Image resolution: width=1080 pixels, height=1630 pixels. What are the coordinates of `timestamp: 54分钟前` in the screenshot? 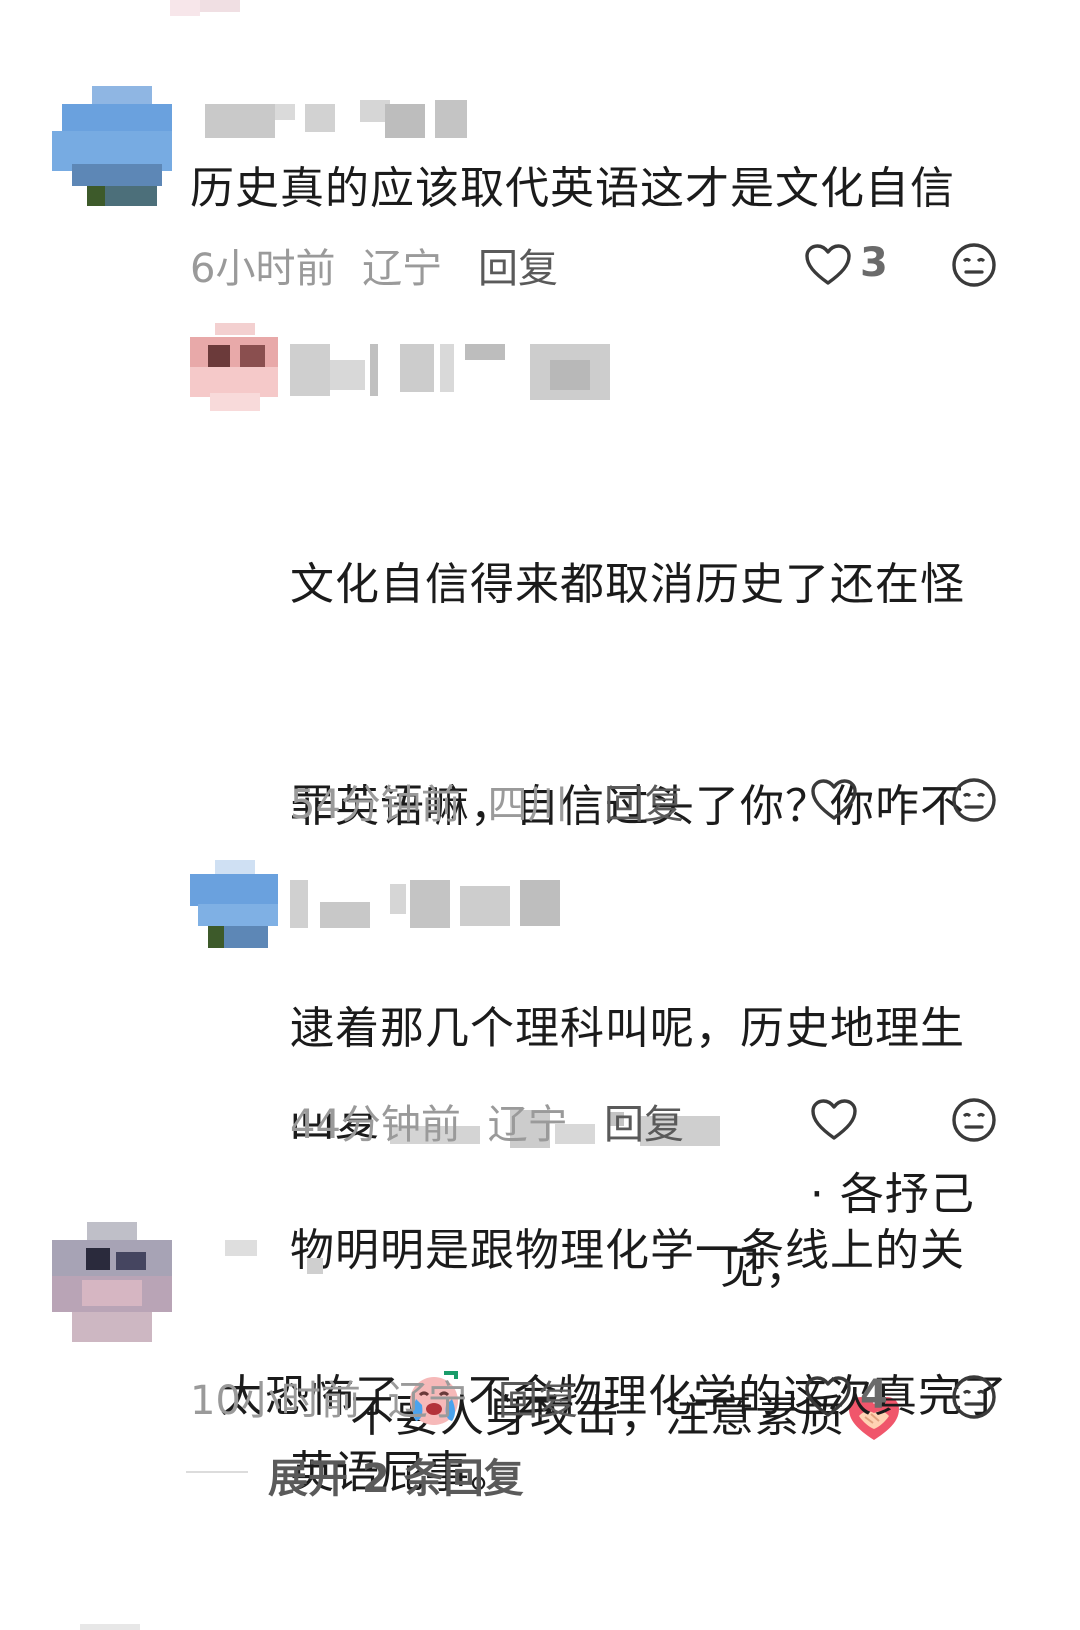 It's located at (375, 805).